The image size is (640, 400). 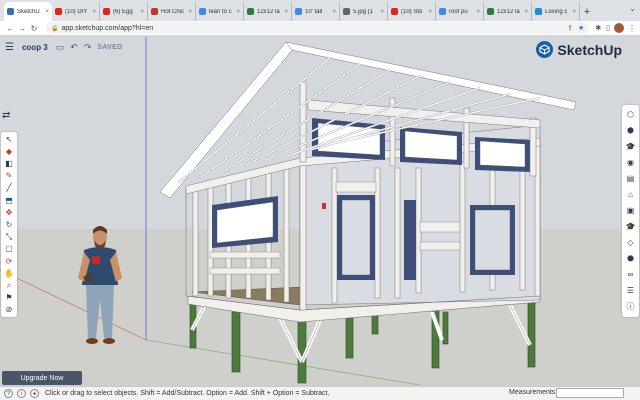 What do you see at coordinates (587, 11) in the screenshot?
I see `new-tab-button: +` at bounding box center [587, 11].